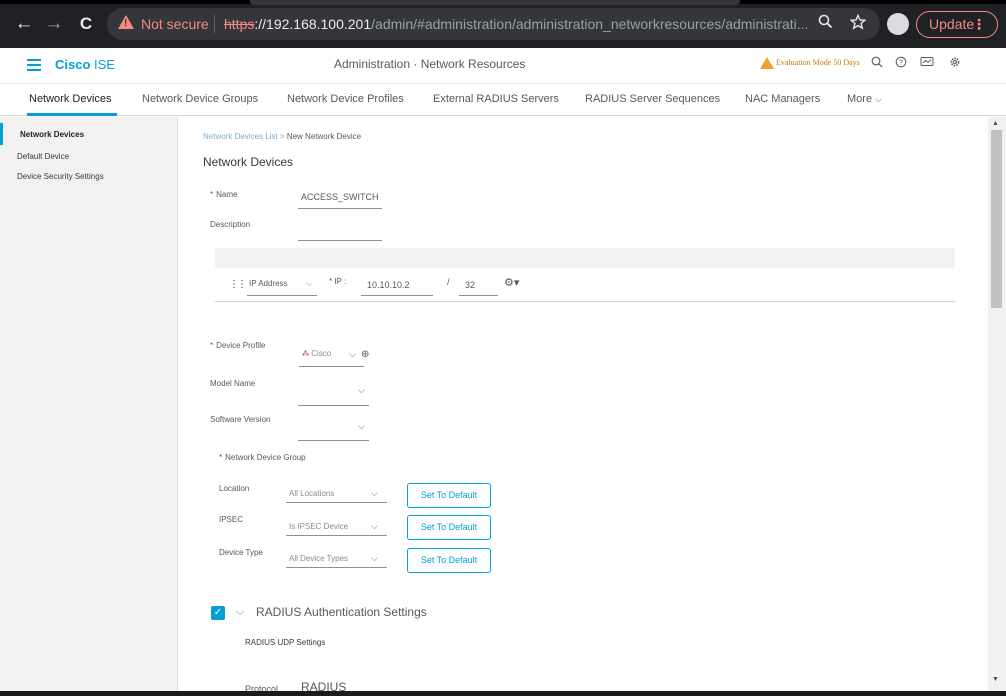  Describe the element at coordinates (397, 287) in the screenshot. I see `ip-address-input: 10.10.10.2` at that location.